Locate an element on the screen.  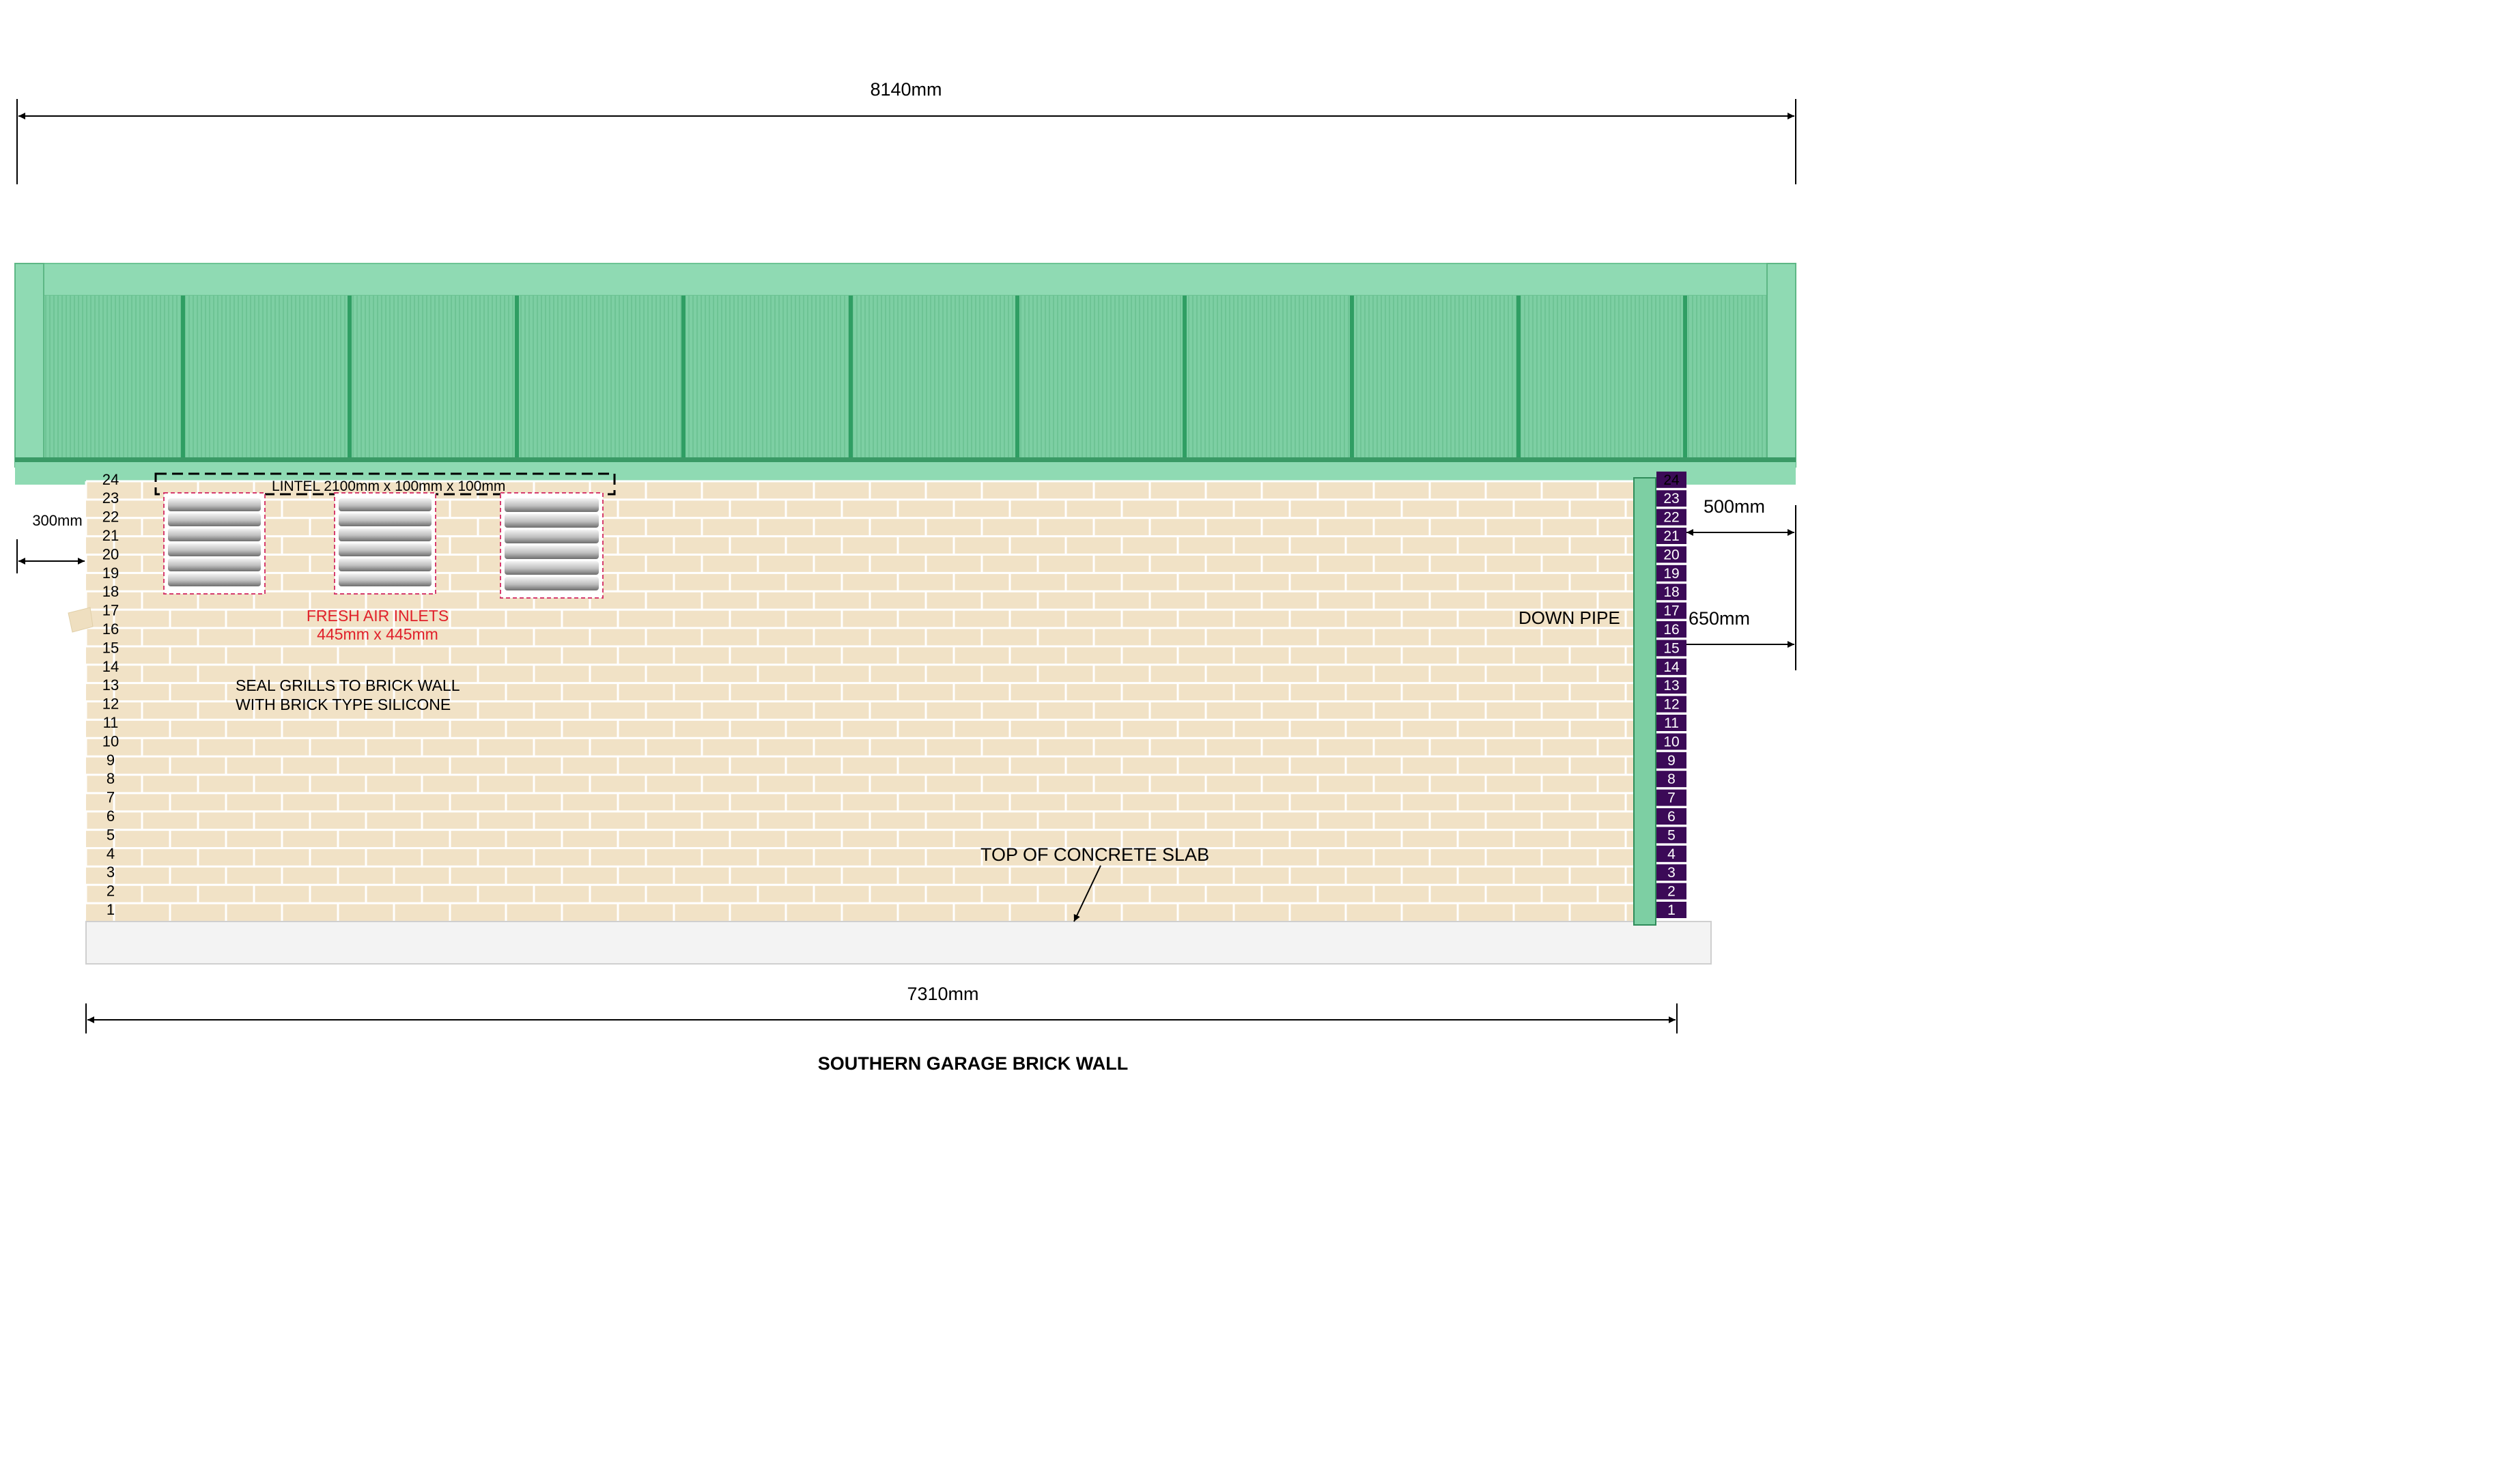
course-number-right: 16 is located at coordinates (1671, 630).